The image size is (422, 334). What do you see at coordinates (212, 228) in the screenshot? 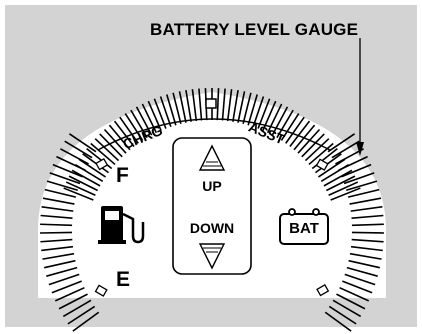
I see `down-label: DOWN` at bounding box center [212, 228].